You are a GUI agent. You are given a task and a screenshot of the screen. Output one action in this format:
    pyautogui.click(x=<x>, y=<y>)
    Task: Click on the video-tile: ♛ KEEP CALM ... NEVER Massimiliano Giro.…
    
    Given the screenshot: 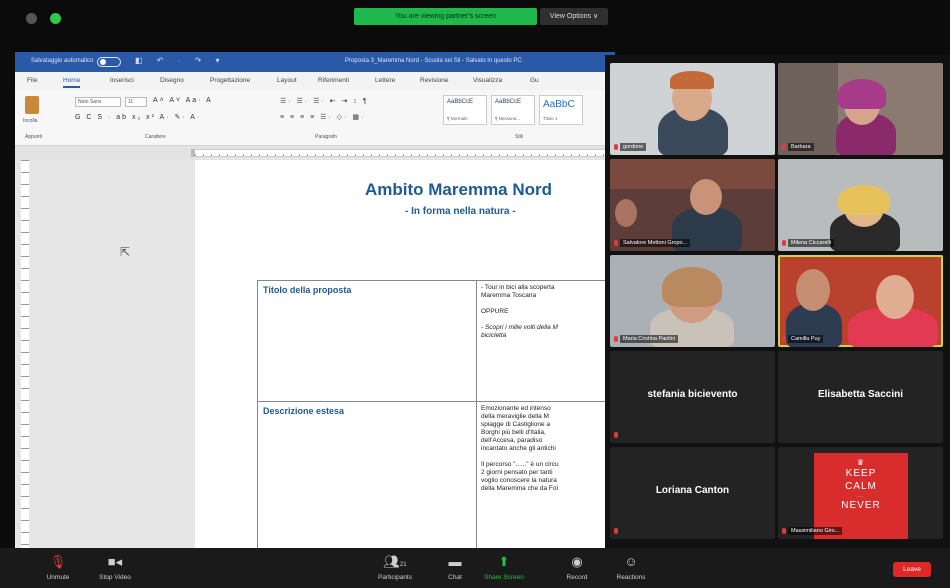 What is the action you would take?
    pyautogui.click(x=860, y=493)
    